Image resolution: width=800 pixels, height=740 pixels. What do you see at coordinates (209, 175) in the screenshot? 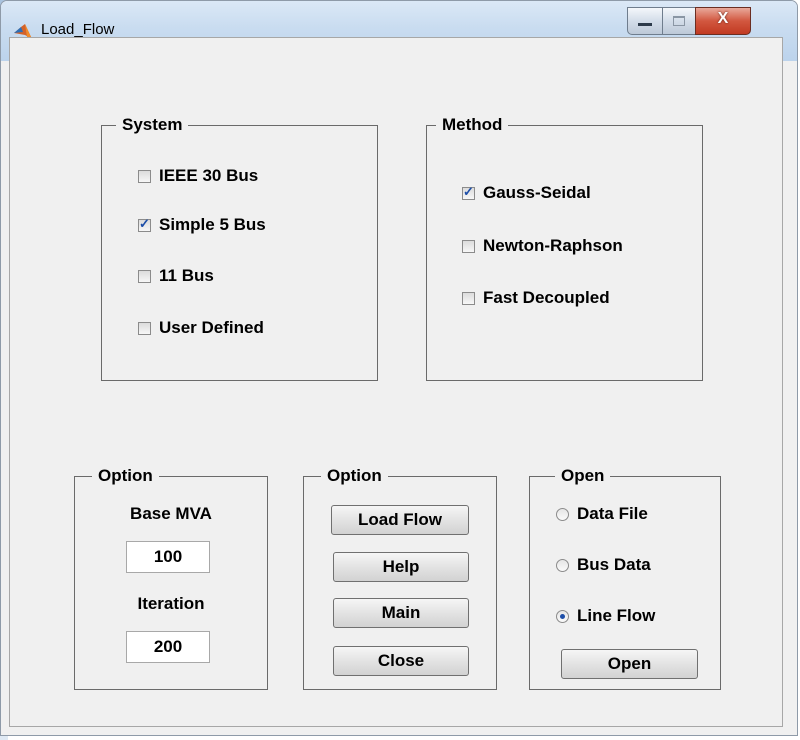
I see `checkbox-label: IEEE 30 Bus` at bounding box center [209, 175].